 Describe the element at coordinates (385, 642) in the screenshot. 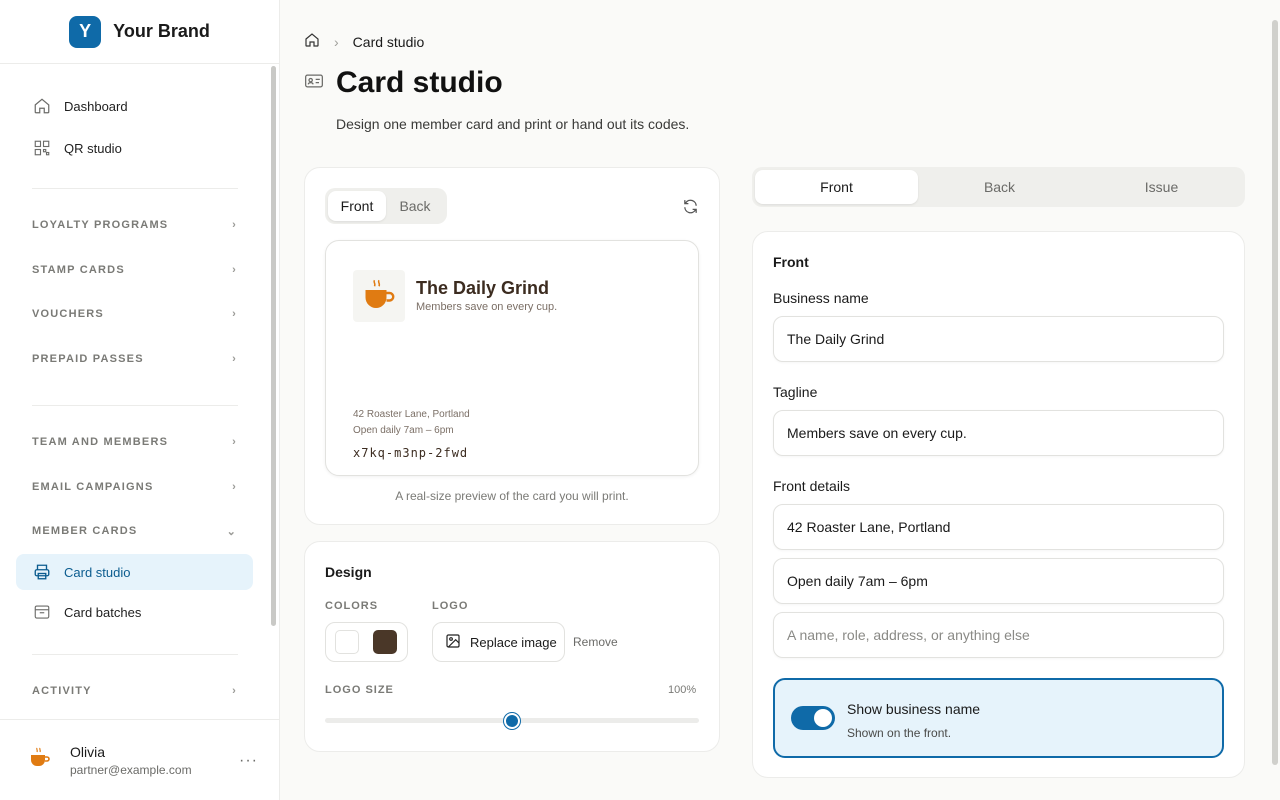

I see `color-swatch-text` at that location.